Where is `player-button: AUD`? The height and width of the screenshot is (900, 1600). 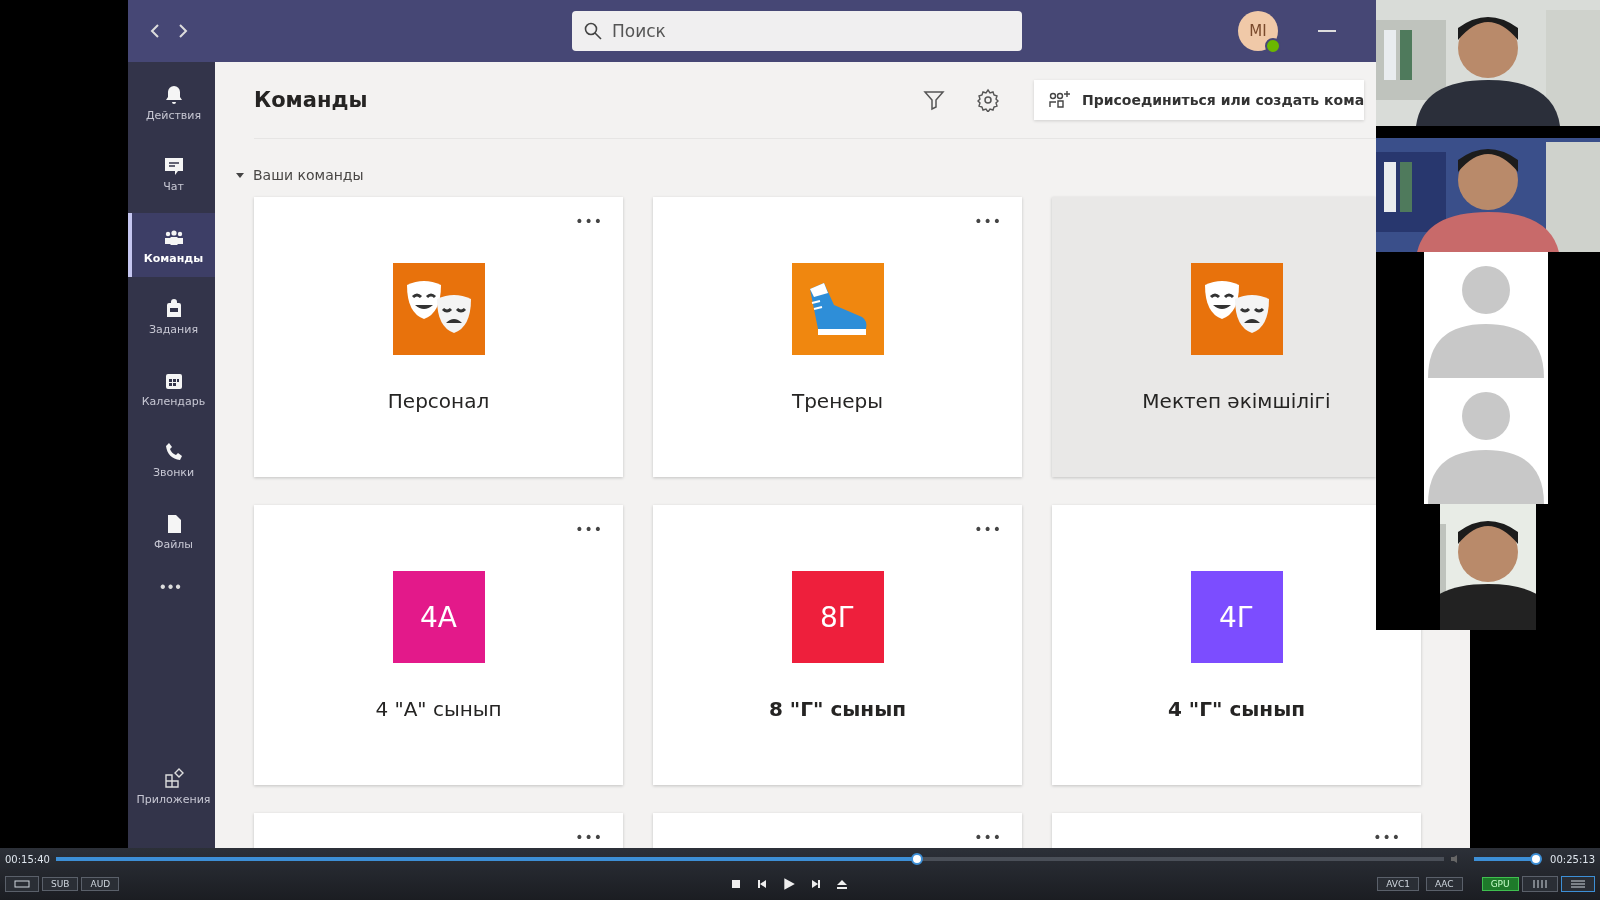
player-button: AUD is located at coordinates (100, 884).